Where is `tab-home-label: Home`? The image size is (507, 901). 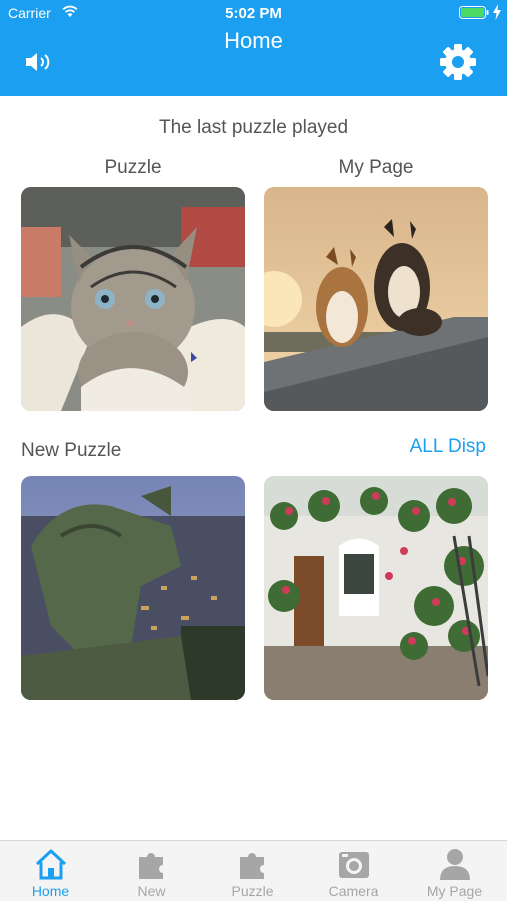 tab-home-label: Home is located at coordinates (50, 891).